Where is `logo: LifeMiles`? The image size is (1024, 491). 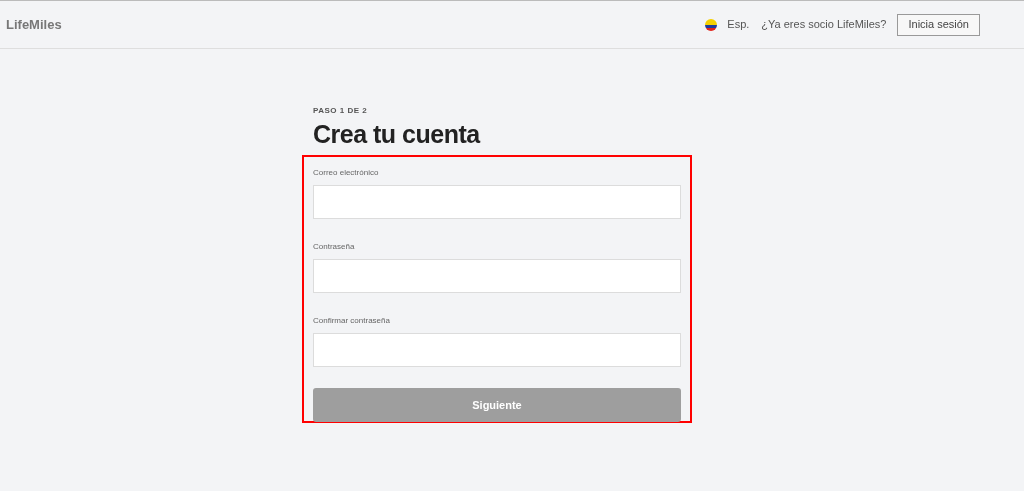
logo: LifeMiles is located at coordinates (34, 24).